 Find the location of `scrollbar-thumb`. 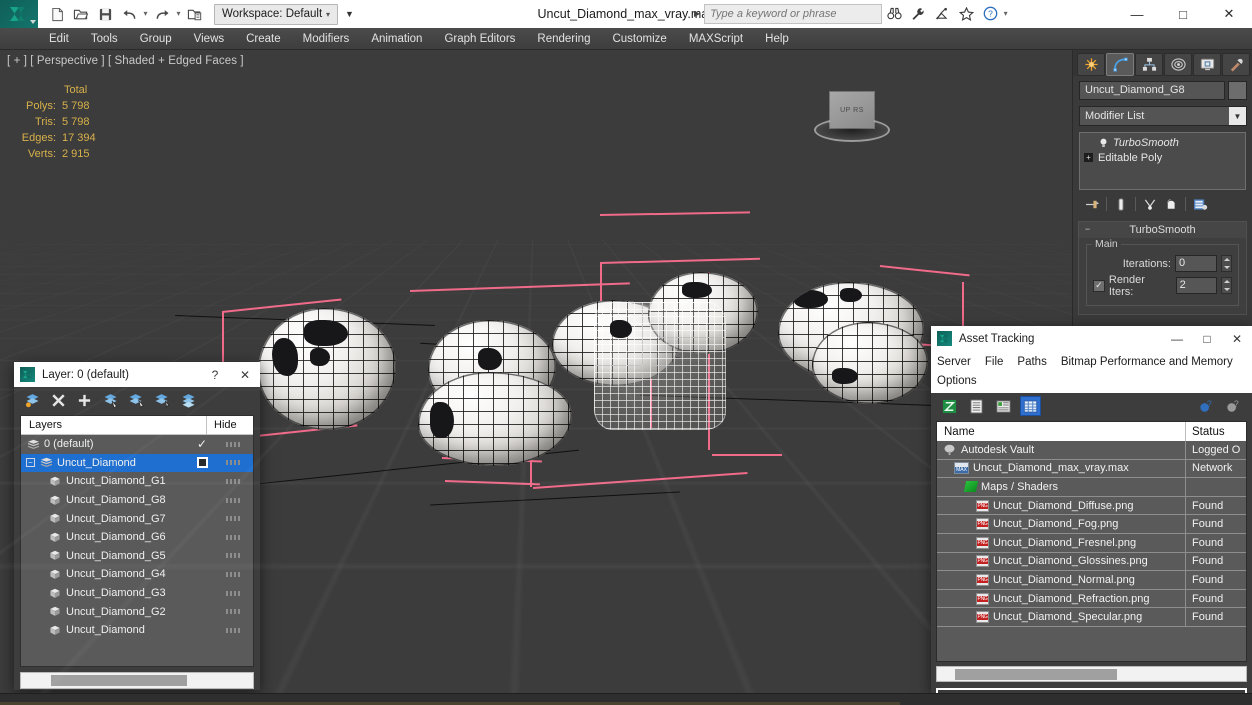

scrollbar-thumb is located at coordinates (1036, 674).